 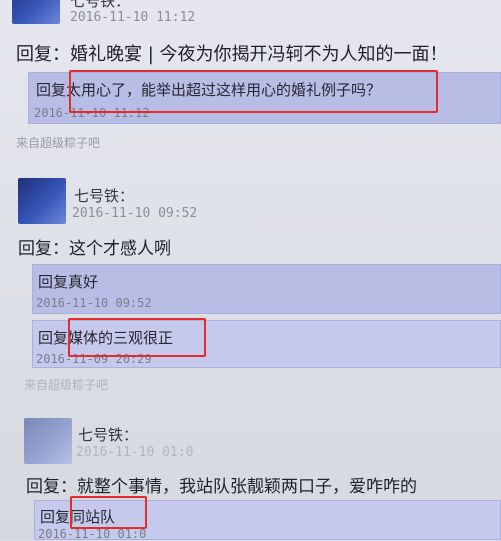 I want to click on timestamp: 2016-11-10 11:12, so click(x=133, y=17).